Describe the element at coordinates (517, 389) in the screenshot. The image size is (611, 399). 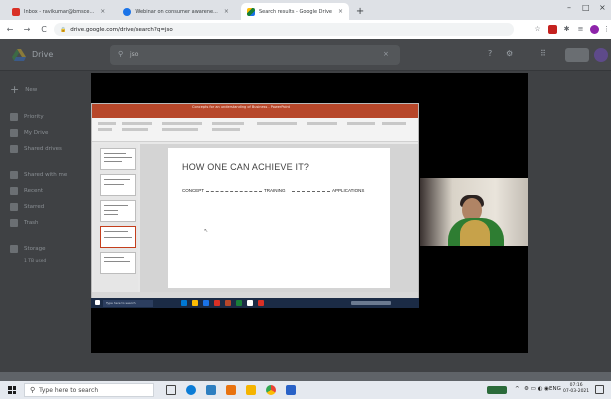
I see `tray-chevron-icon: ^` at that location.